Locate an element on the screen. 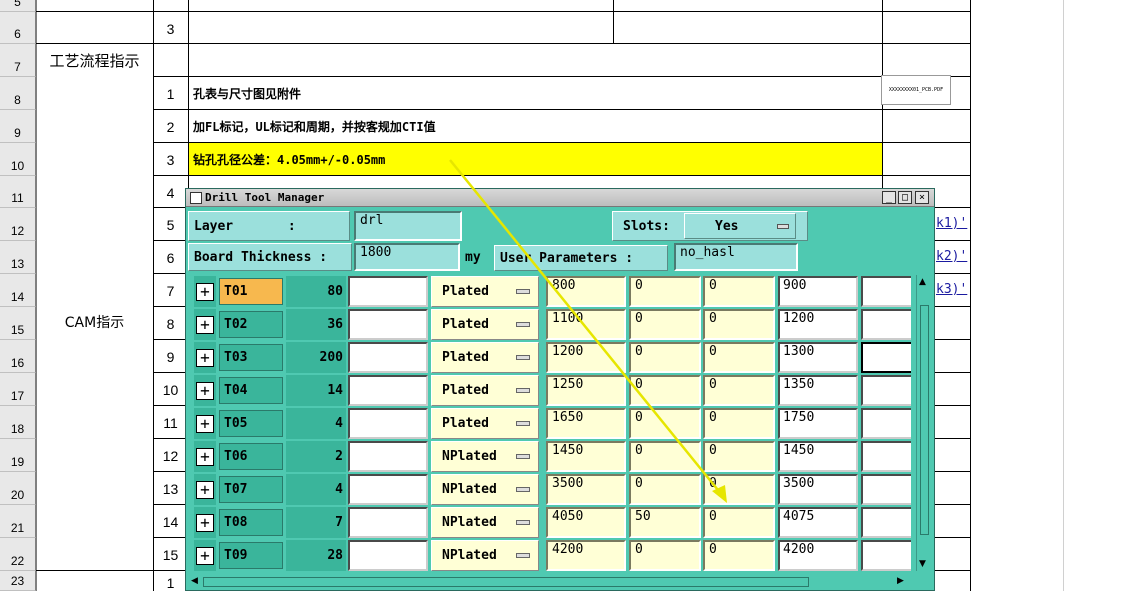  arrow-head is located at coordinates (719, 494).